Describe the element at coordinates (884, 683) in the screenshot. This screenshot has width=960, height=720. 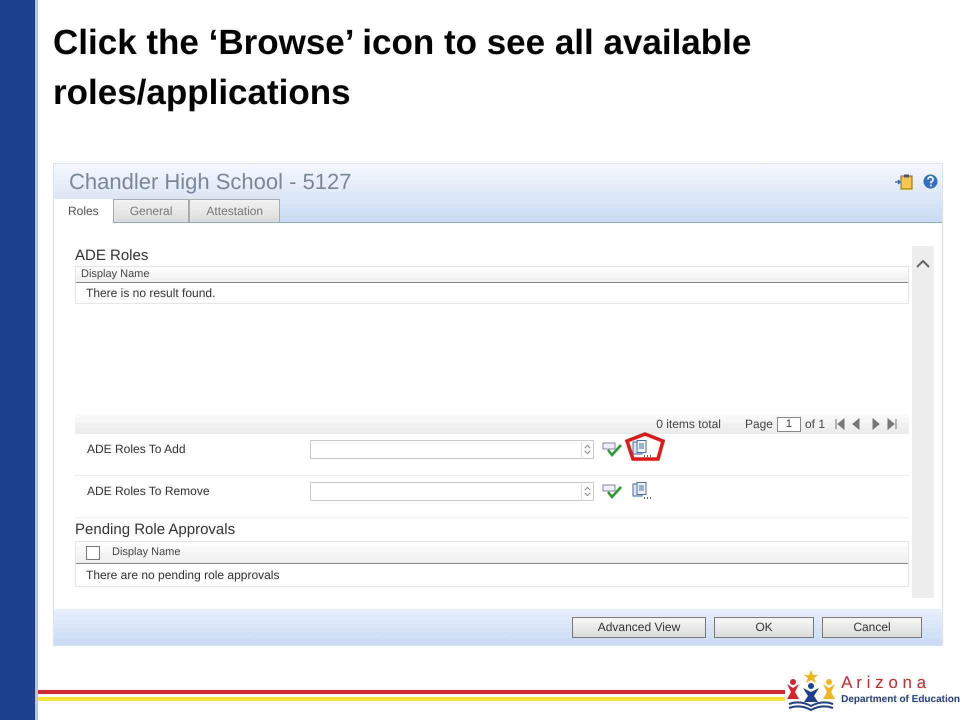
I see `logo-name: A r i z o n a` at that location.